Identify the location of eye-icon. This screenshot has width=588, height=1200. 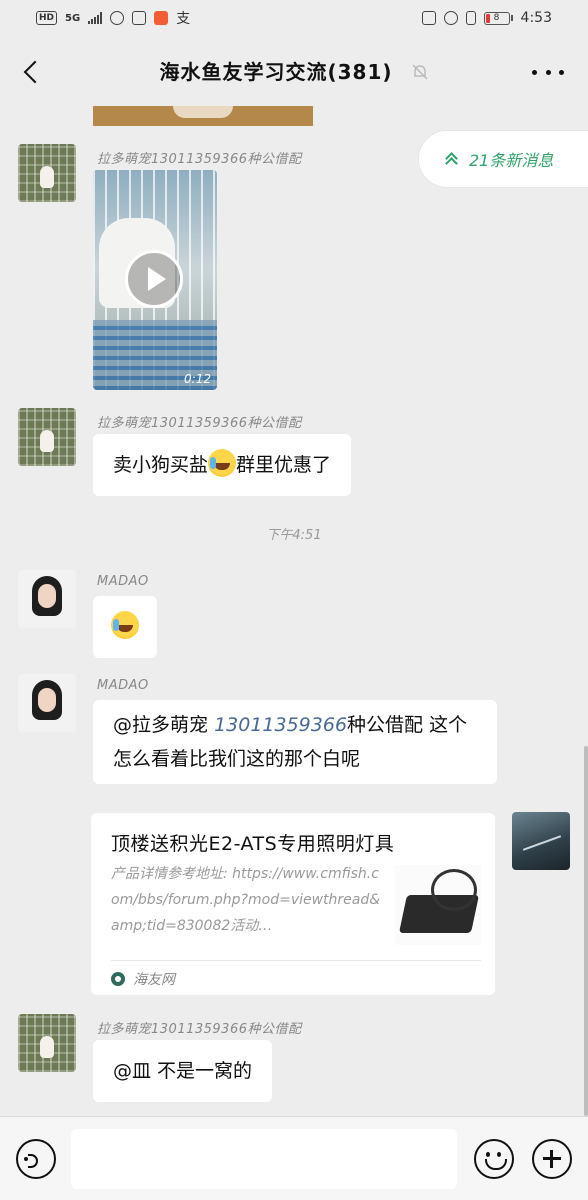
(117, 18).